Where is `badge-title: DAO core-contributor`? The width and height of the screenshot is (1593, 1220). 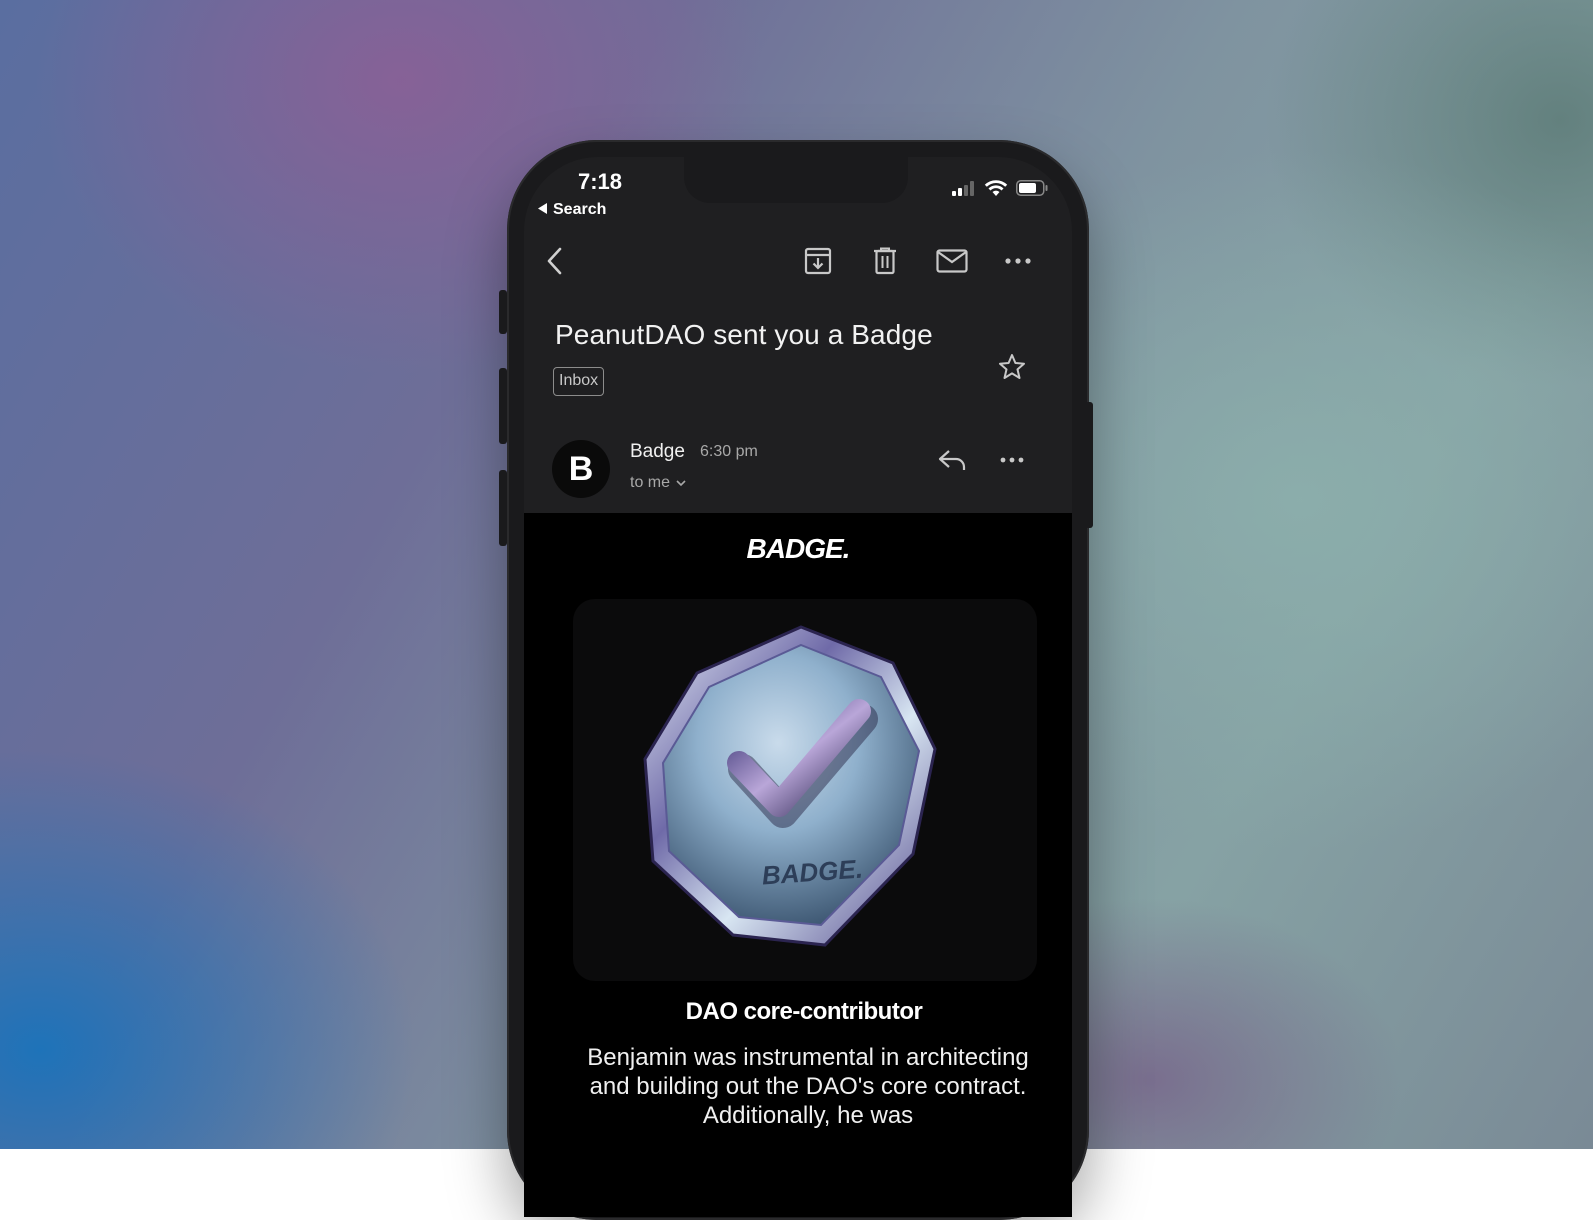 badge-title: DAO core-contributor is located at coordinates (804, 1011).